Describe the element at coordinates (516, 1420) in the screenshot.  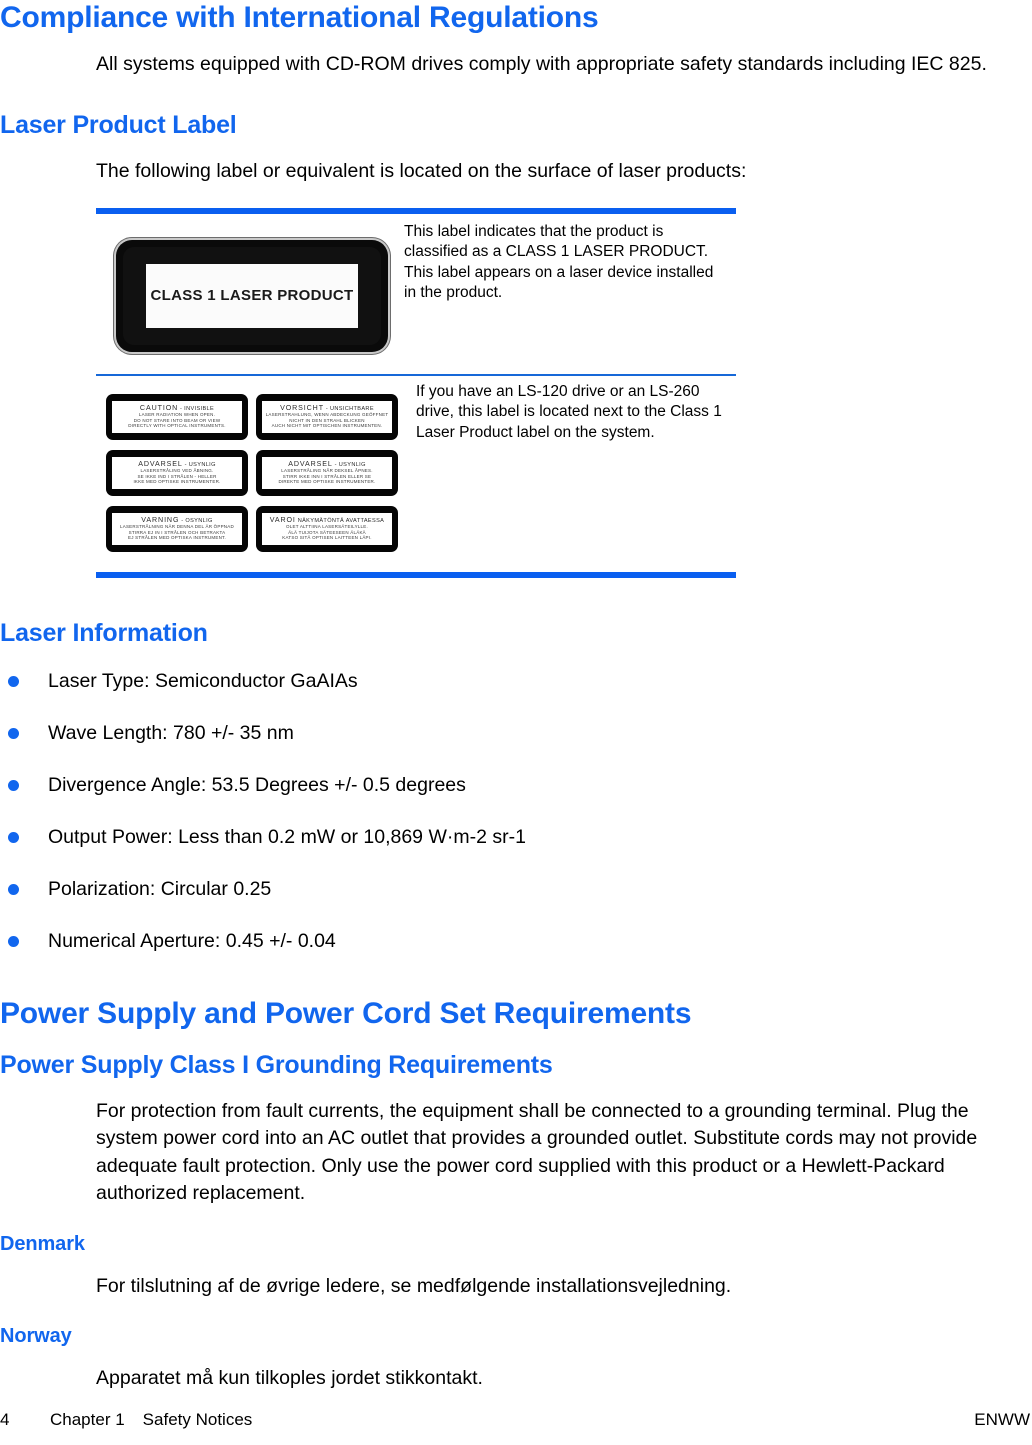
I see `page-footer: 4 Chapter 1 Safety Notices ENWW` at that location.